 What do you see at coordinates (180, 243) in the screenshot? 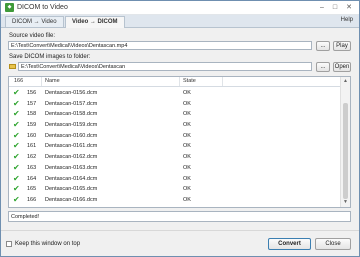
I see `bottom-bar: Keep this window on top Convert Close` at bounding box center [180, 243].